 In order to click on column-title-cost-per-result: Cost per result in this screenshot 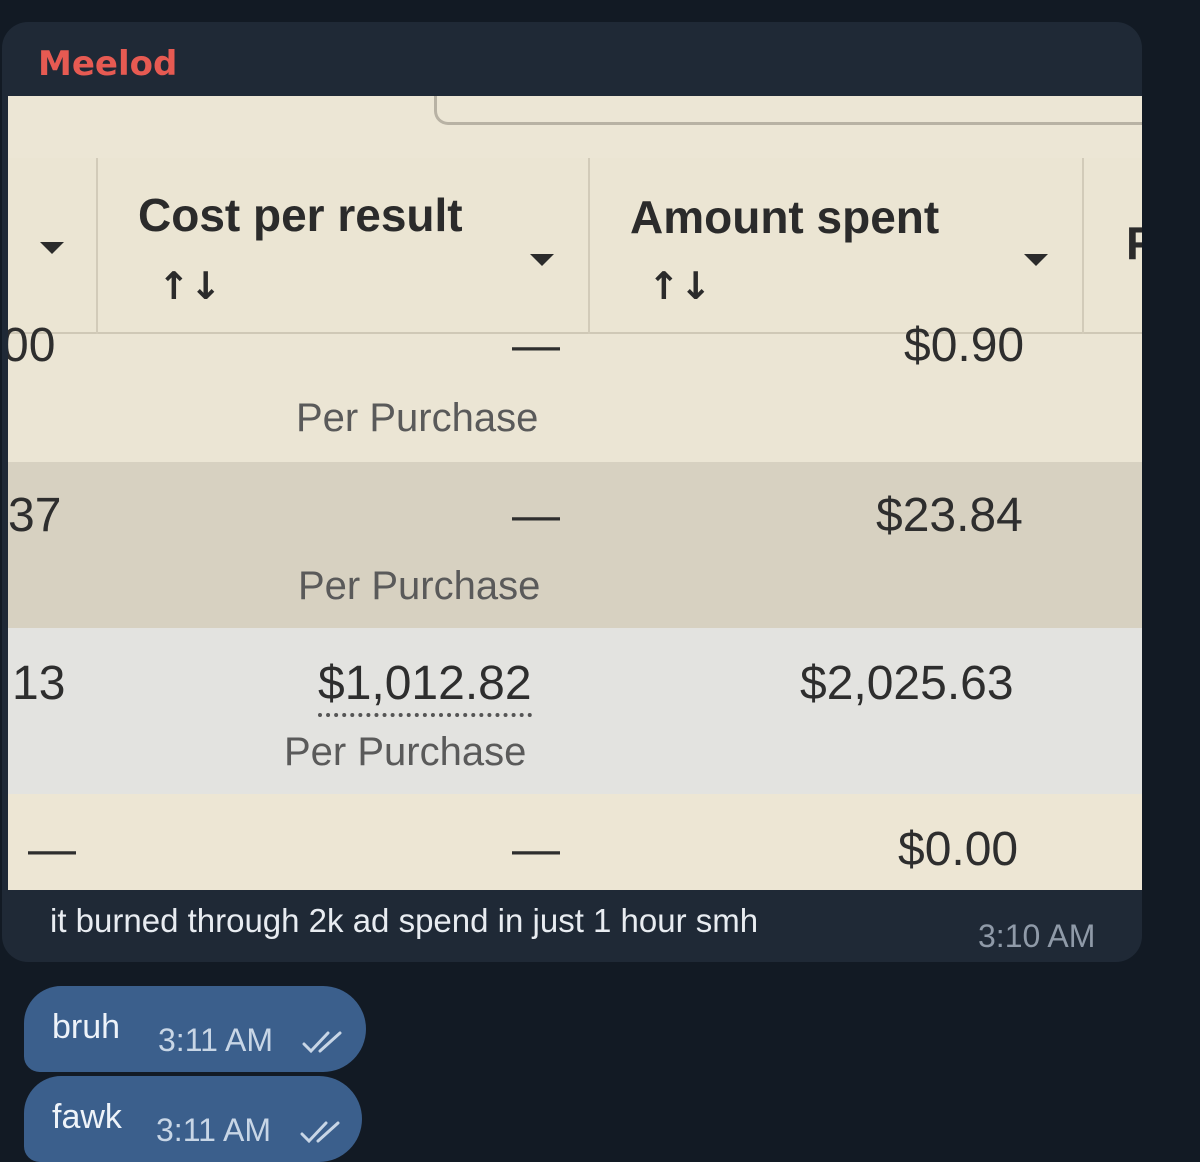, I will do `click(300, 215)`.